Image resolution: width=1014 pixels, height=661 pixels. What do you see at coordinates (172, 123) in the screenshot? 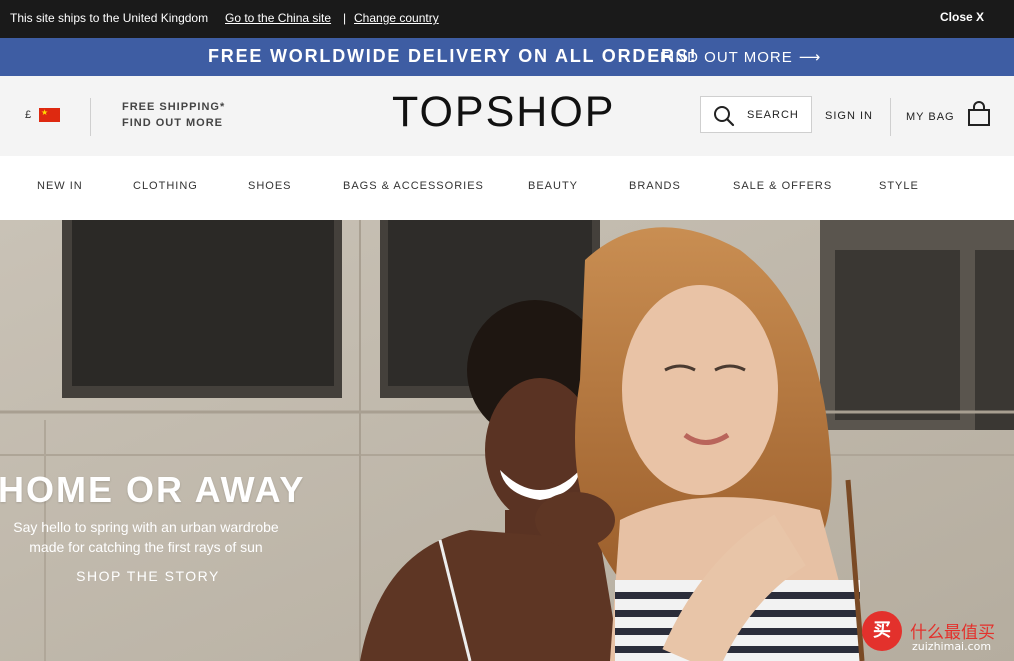
I see `free-shipping-find-out-more: FIND OUT MORE` at bounding box center [172, 123].